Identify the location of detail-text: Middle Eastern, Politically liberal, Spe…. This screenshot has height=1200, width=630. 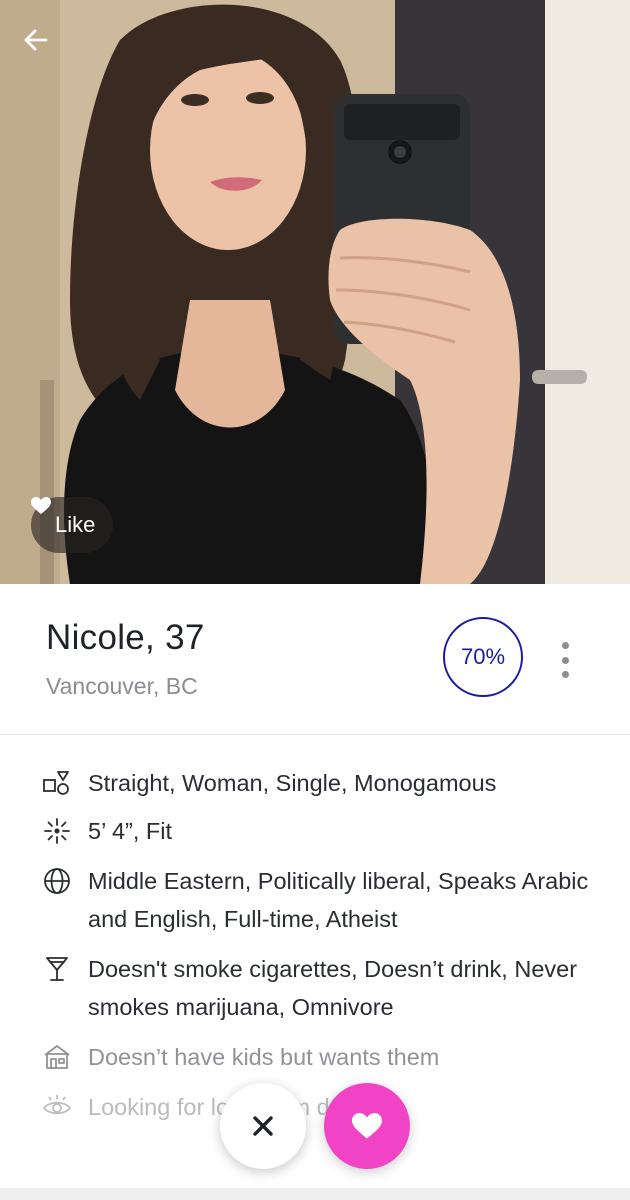
(338, 900).